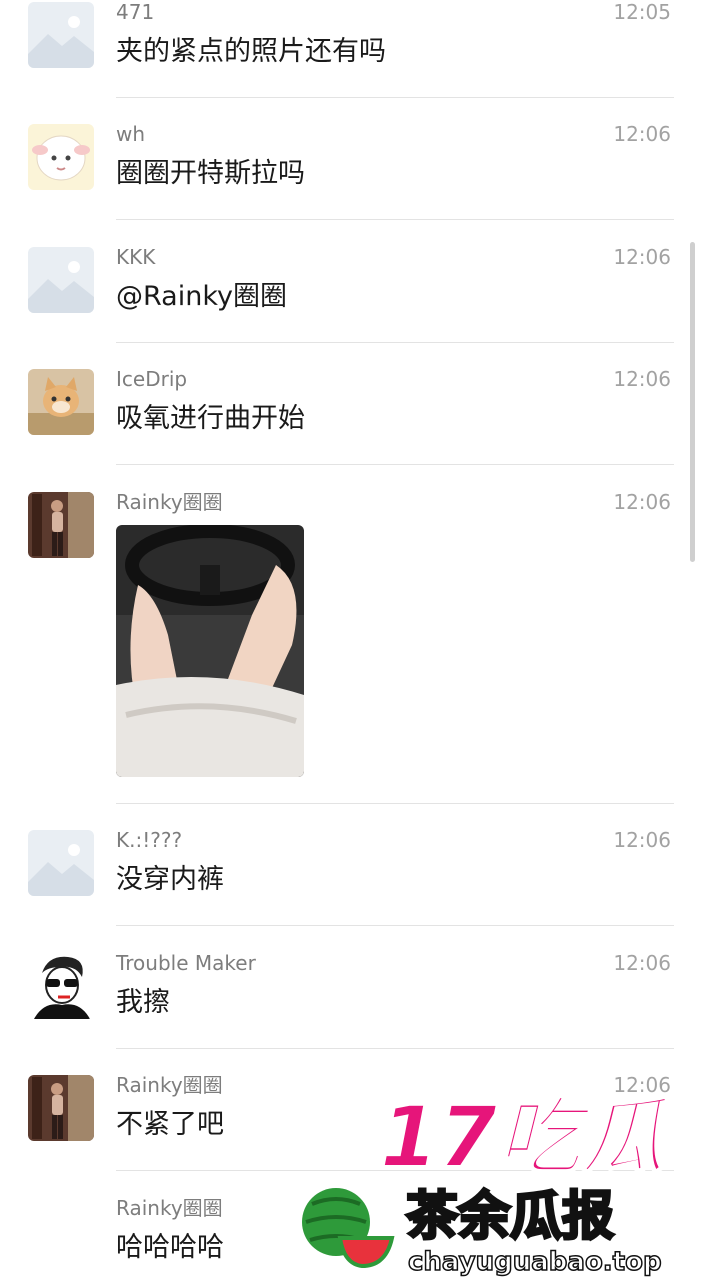 The width and height of the screenshot is (702, 1284). What do you see at coordinates (510, 1217) in the screenshot?
I see `watermark-line2: 茶余瓜报` at bounding box center [510, 1217].